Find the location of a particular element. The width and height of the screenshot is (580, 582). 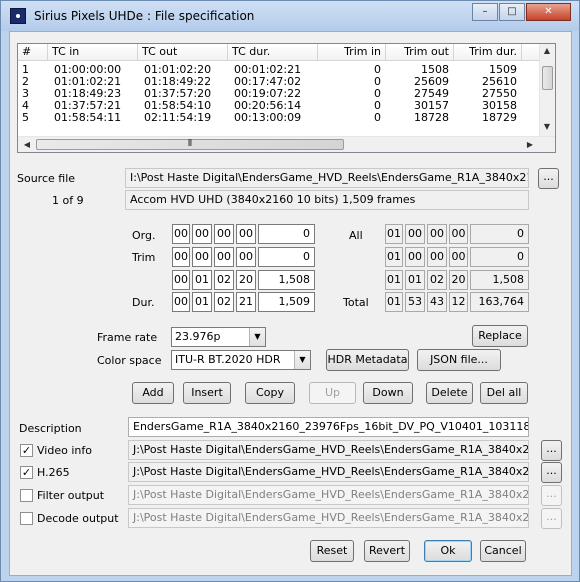

frame-rate-select: 23.976p ▼ is located at coordinates (218, 337).